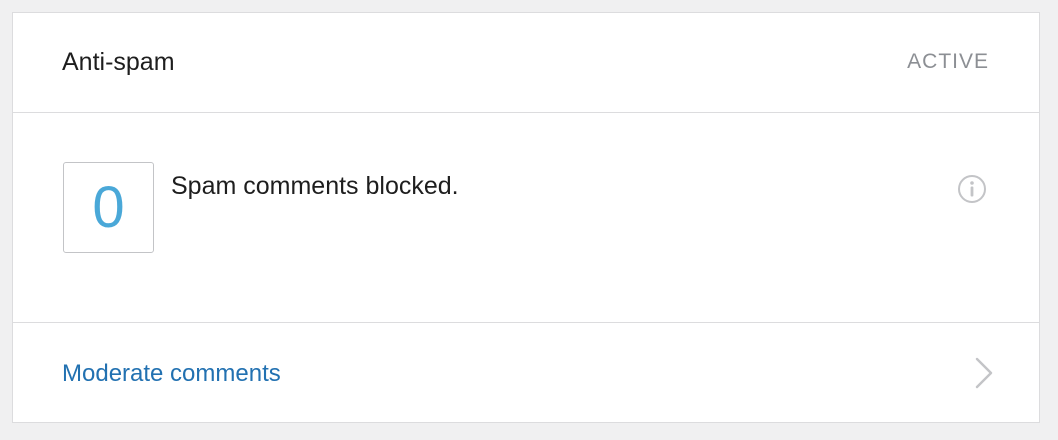 This screenshot has height=440, width=1058. Describe the element at coordinates (118, 62) in the screenshot. I see `card-title: Anti-spam` at that location.